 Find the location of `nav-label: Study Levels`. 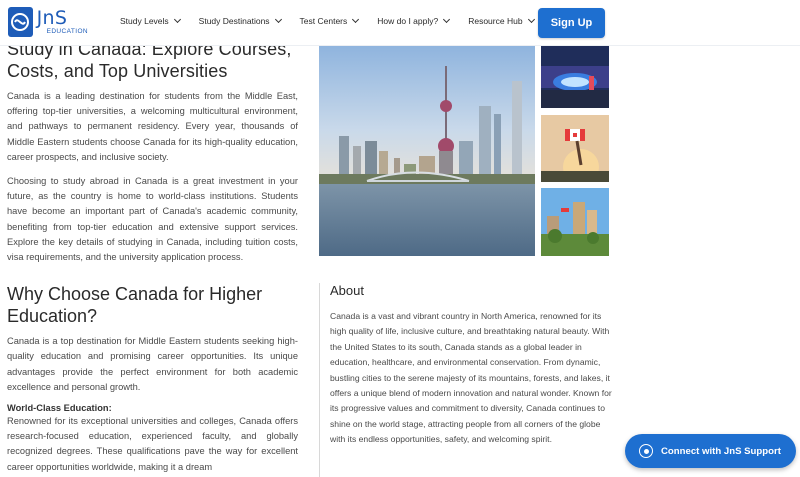

nav-label: Study Levels is located at coordinates (144, 21).